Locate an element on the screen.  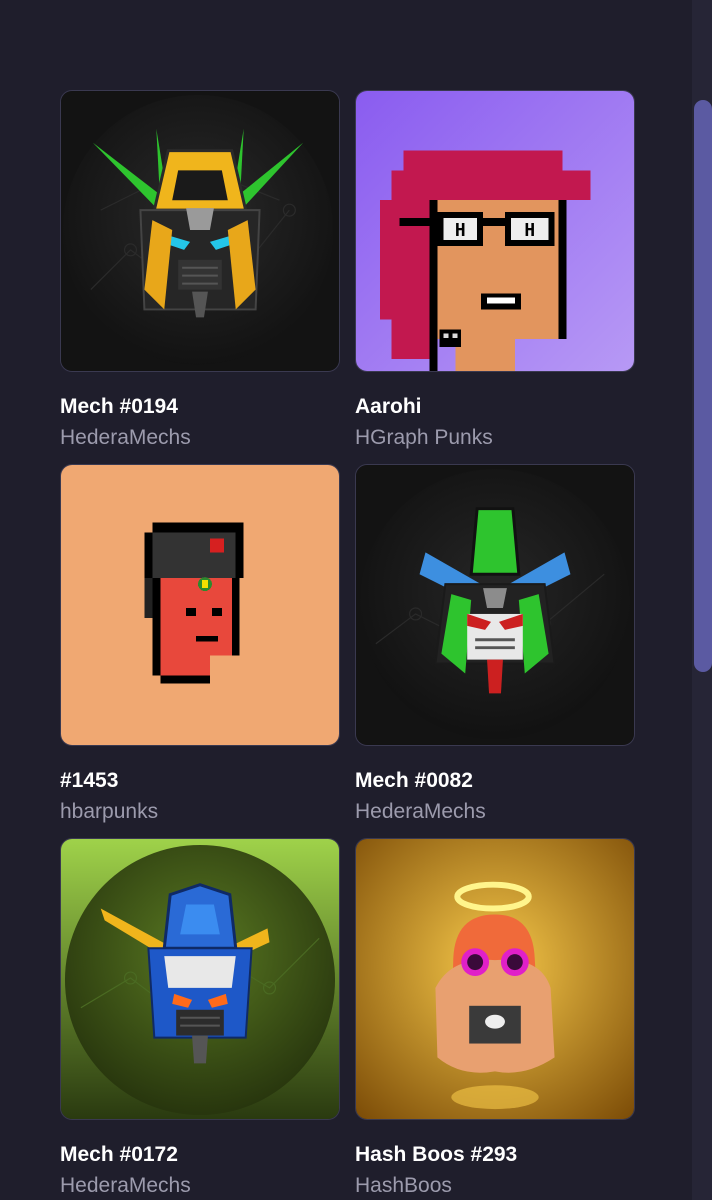
nft-card: Hash Boos #293 HashBoos is located at coordinates (495, 1019).